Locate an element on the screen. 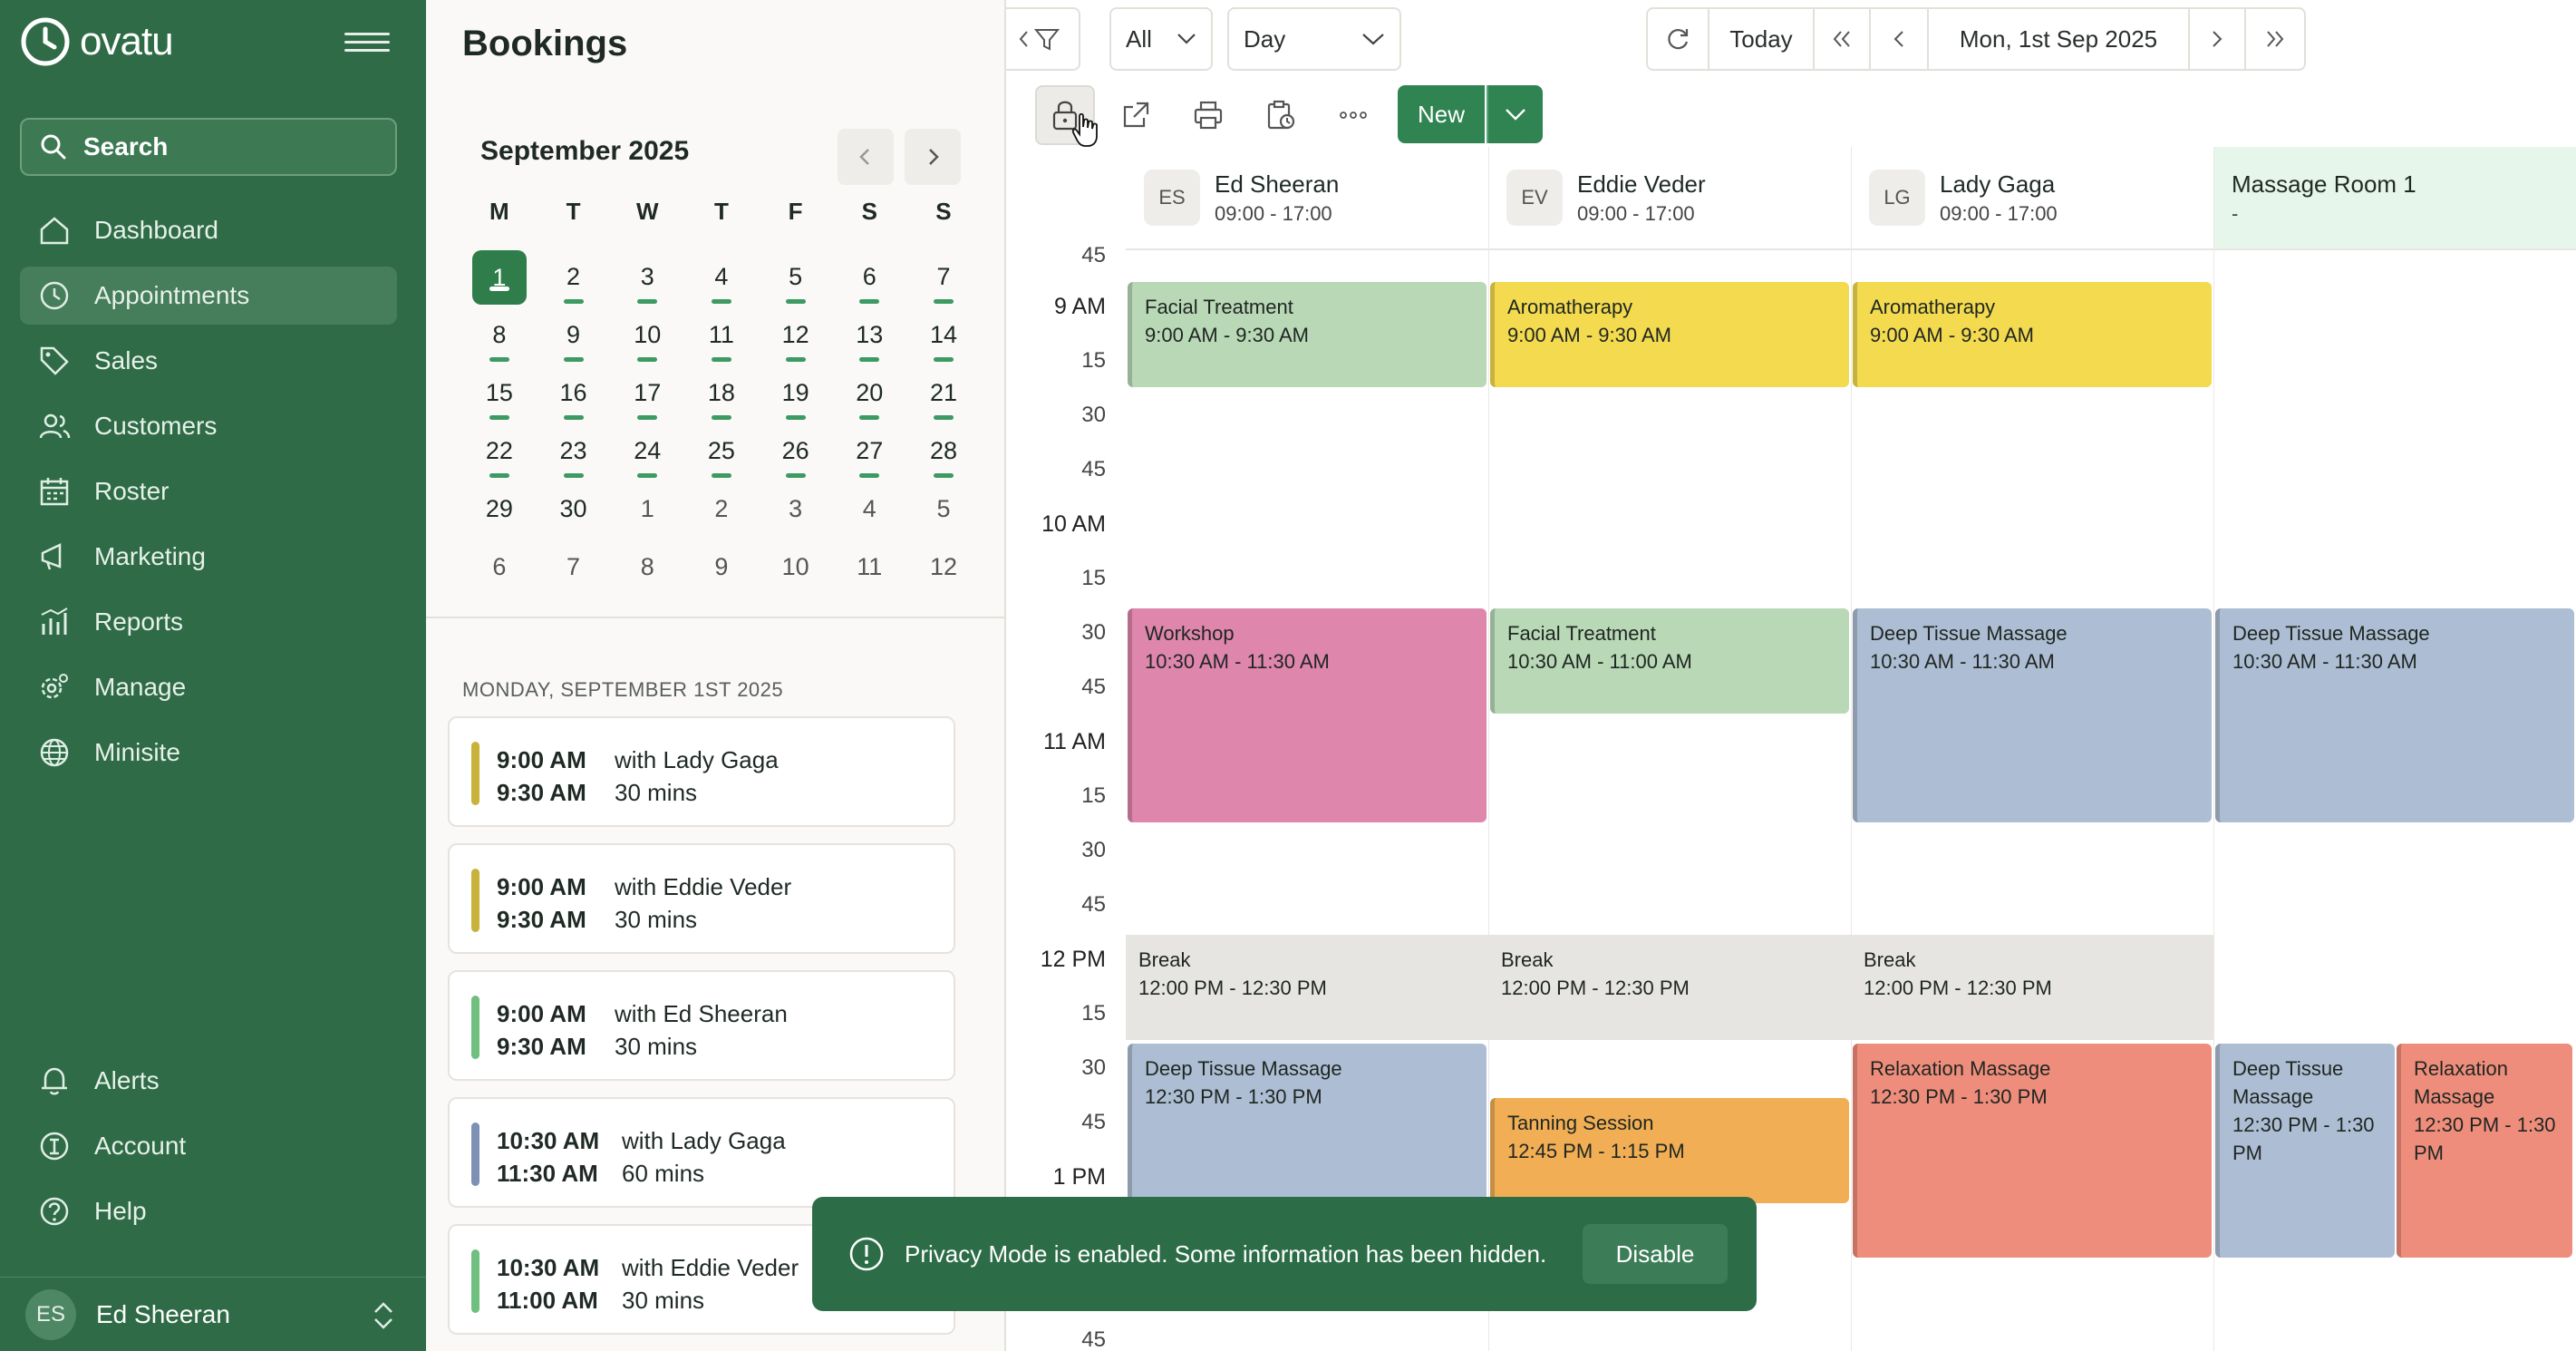 This screenshot has height=1351, width=2576. sidebar-item-reports: Reports is located at coordinates (208, 622).